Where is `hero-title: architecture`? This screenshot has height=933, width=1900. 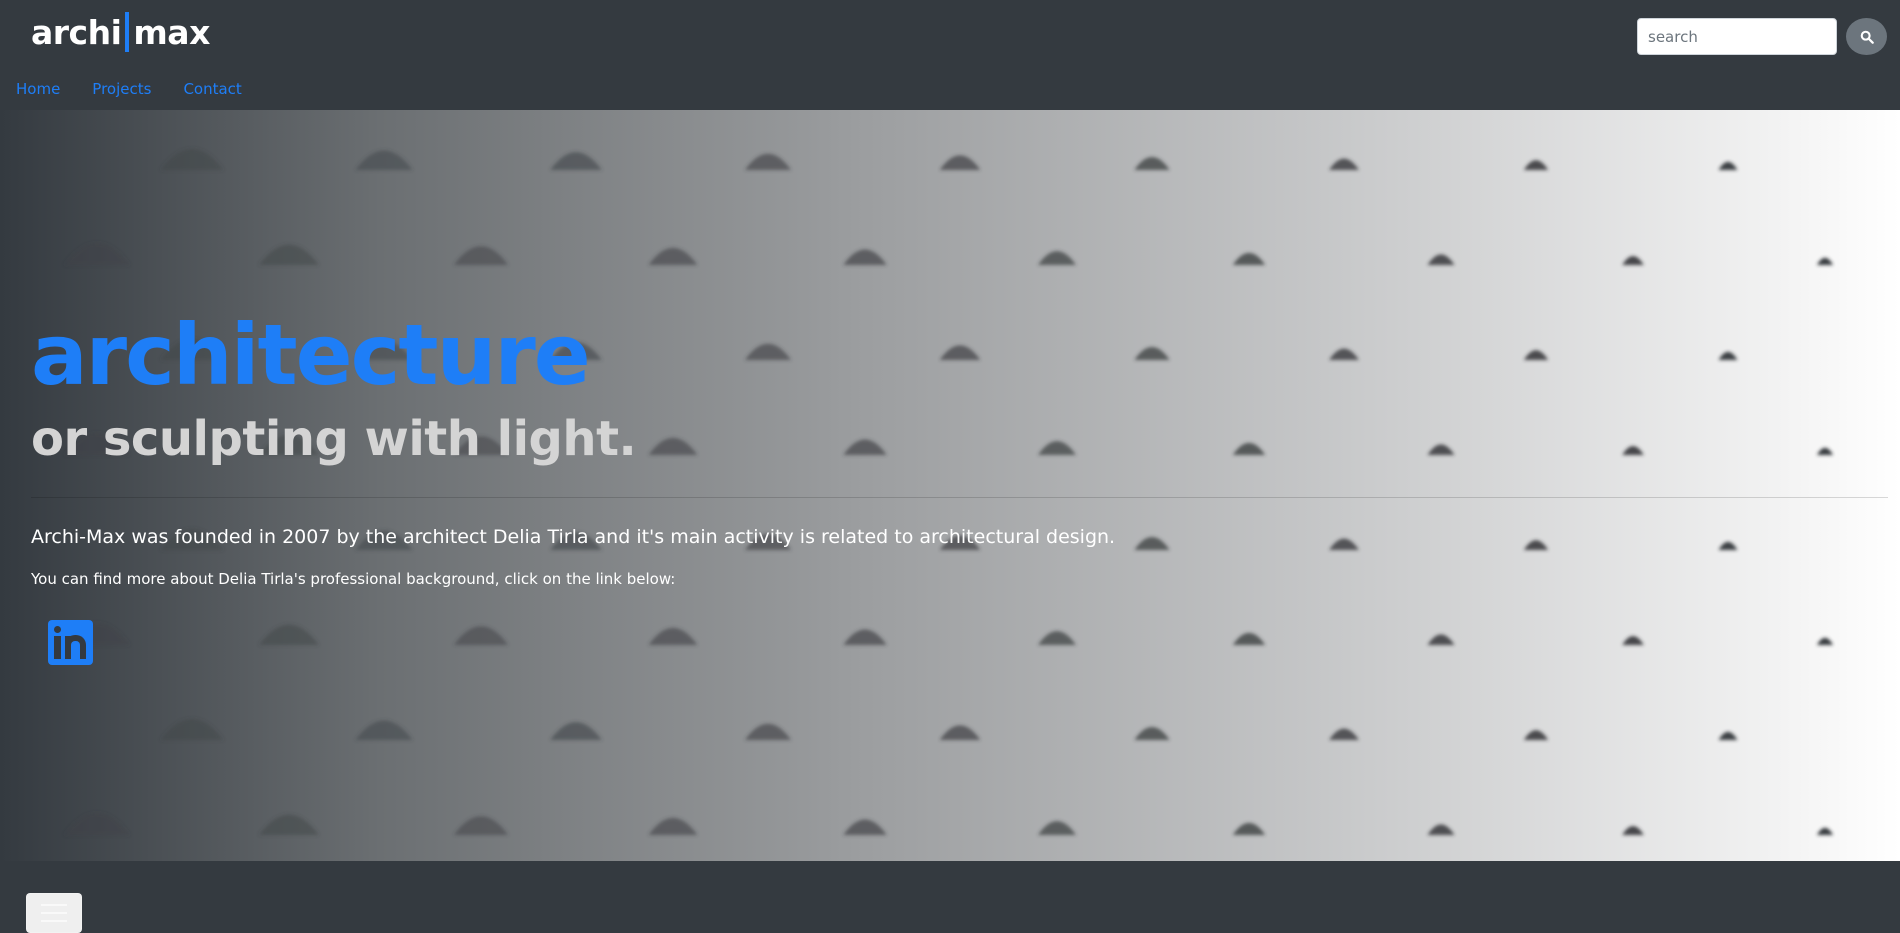
hero-title: architecture is located at coordinates (311, 355).